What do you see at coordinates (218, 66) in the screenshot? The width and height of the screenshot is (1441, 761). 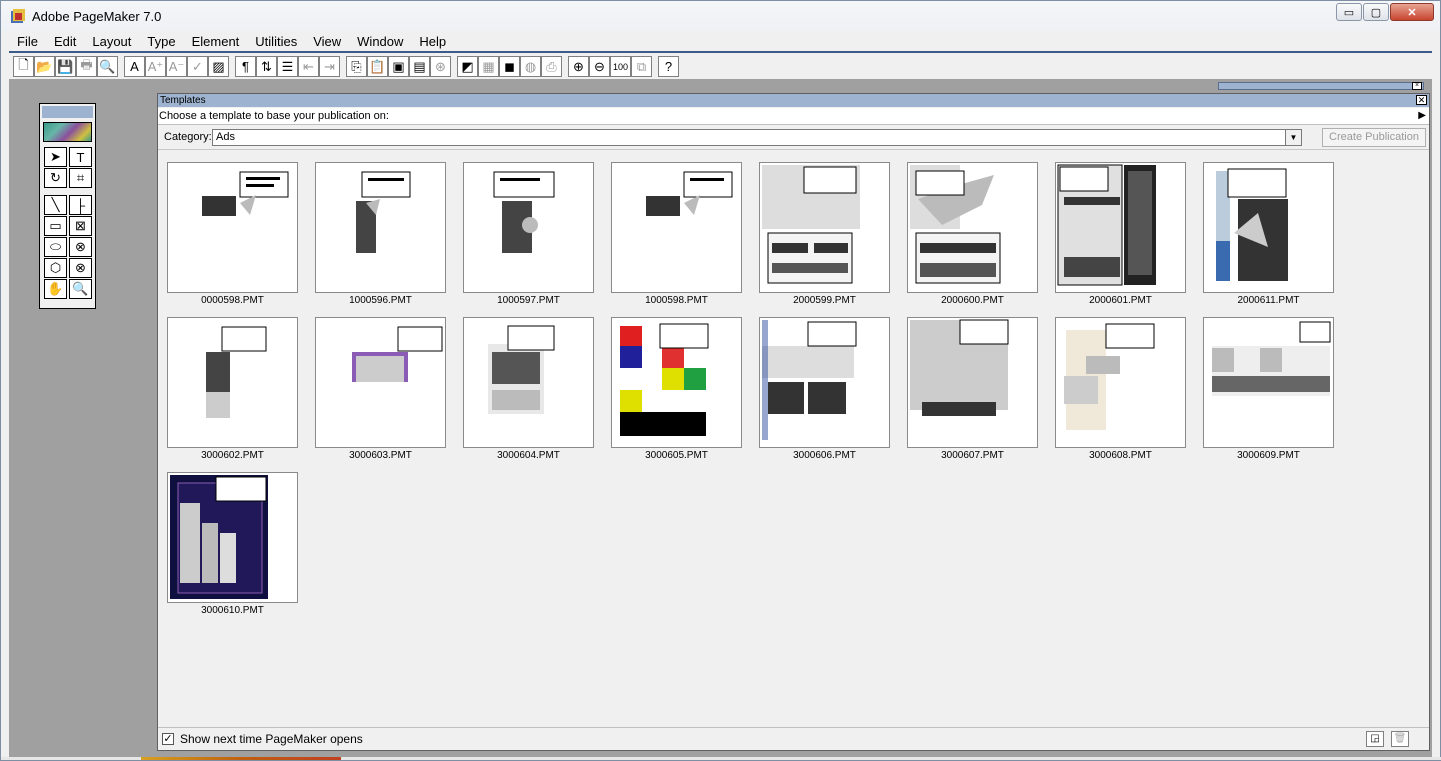 I see `fill-icon: ▨` at bounding box center [218, 66].